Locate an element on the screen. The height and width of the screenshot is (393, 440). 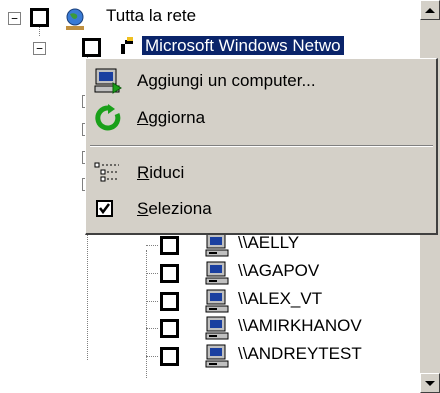
root-checkbox is located at coordinates (39, 17).